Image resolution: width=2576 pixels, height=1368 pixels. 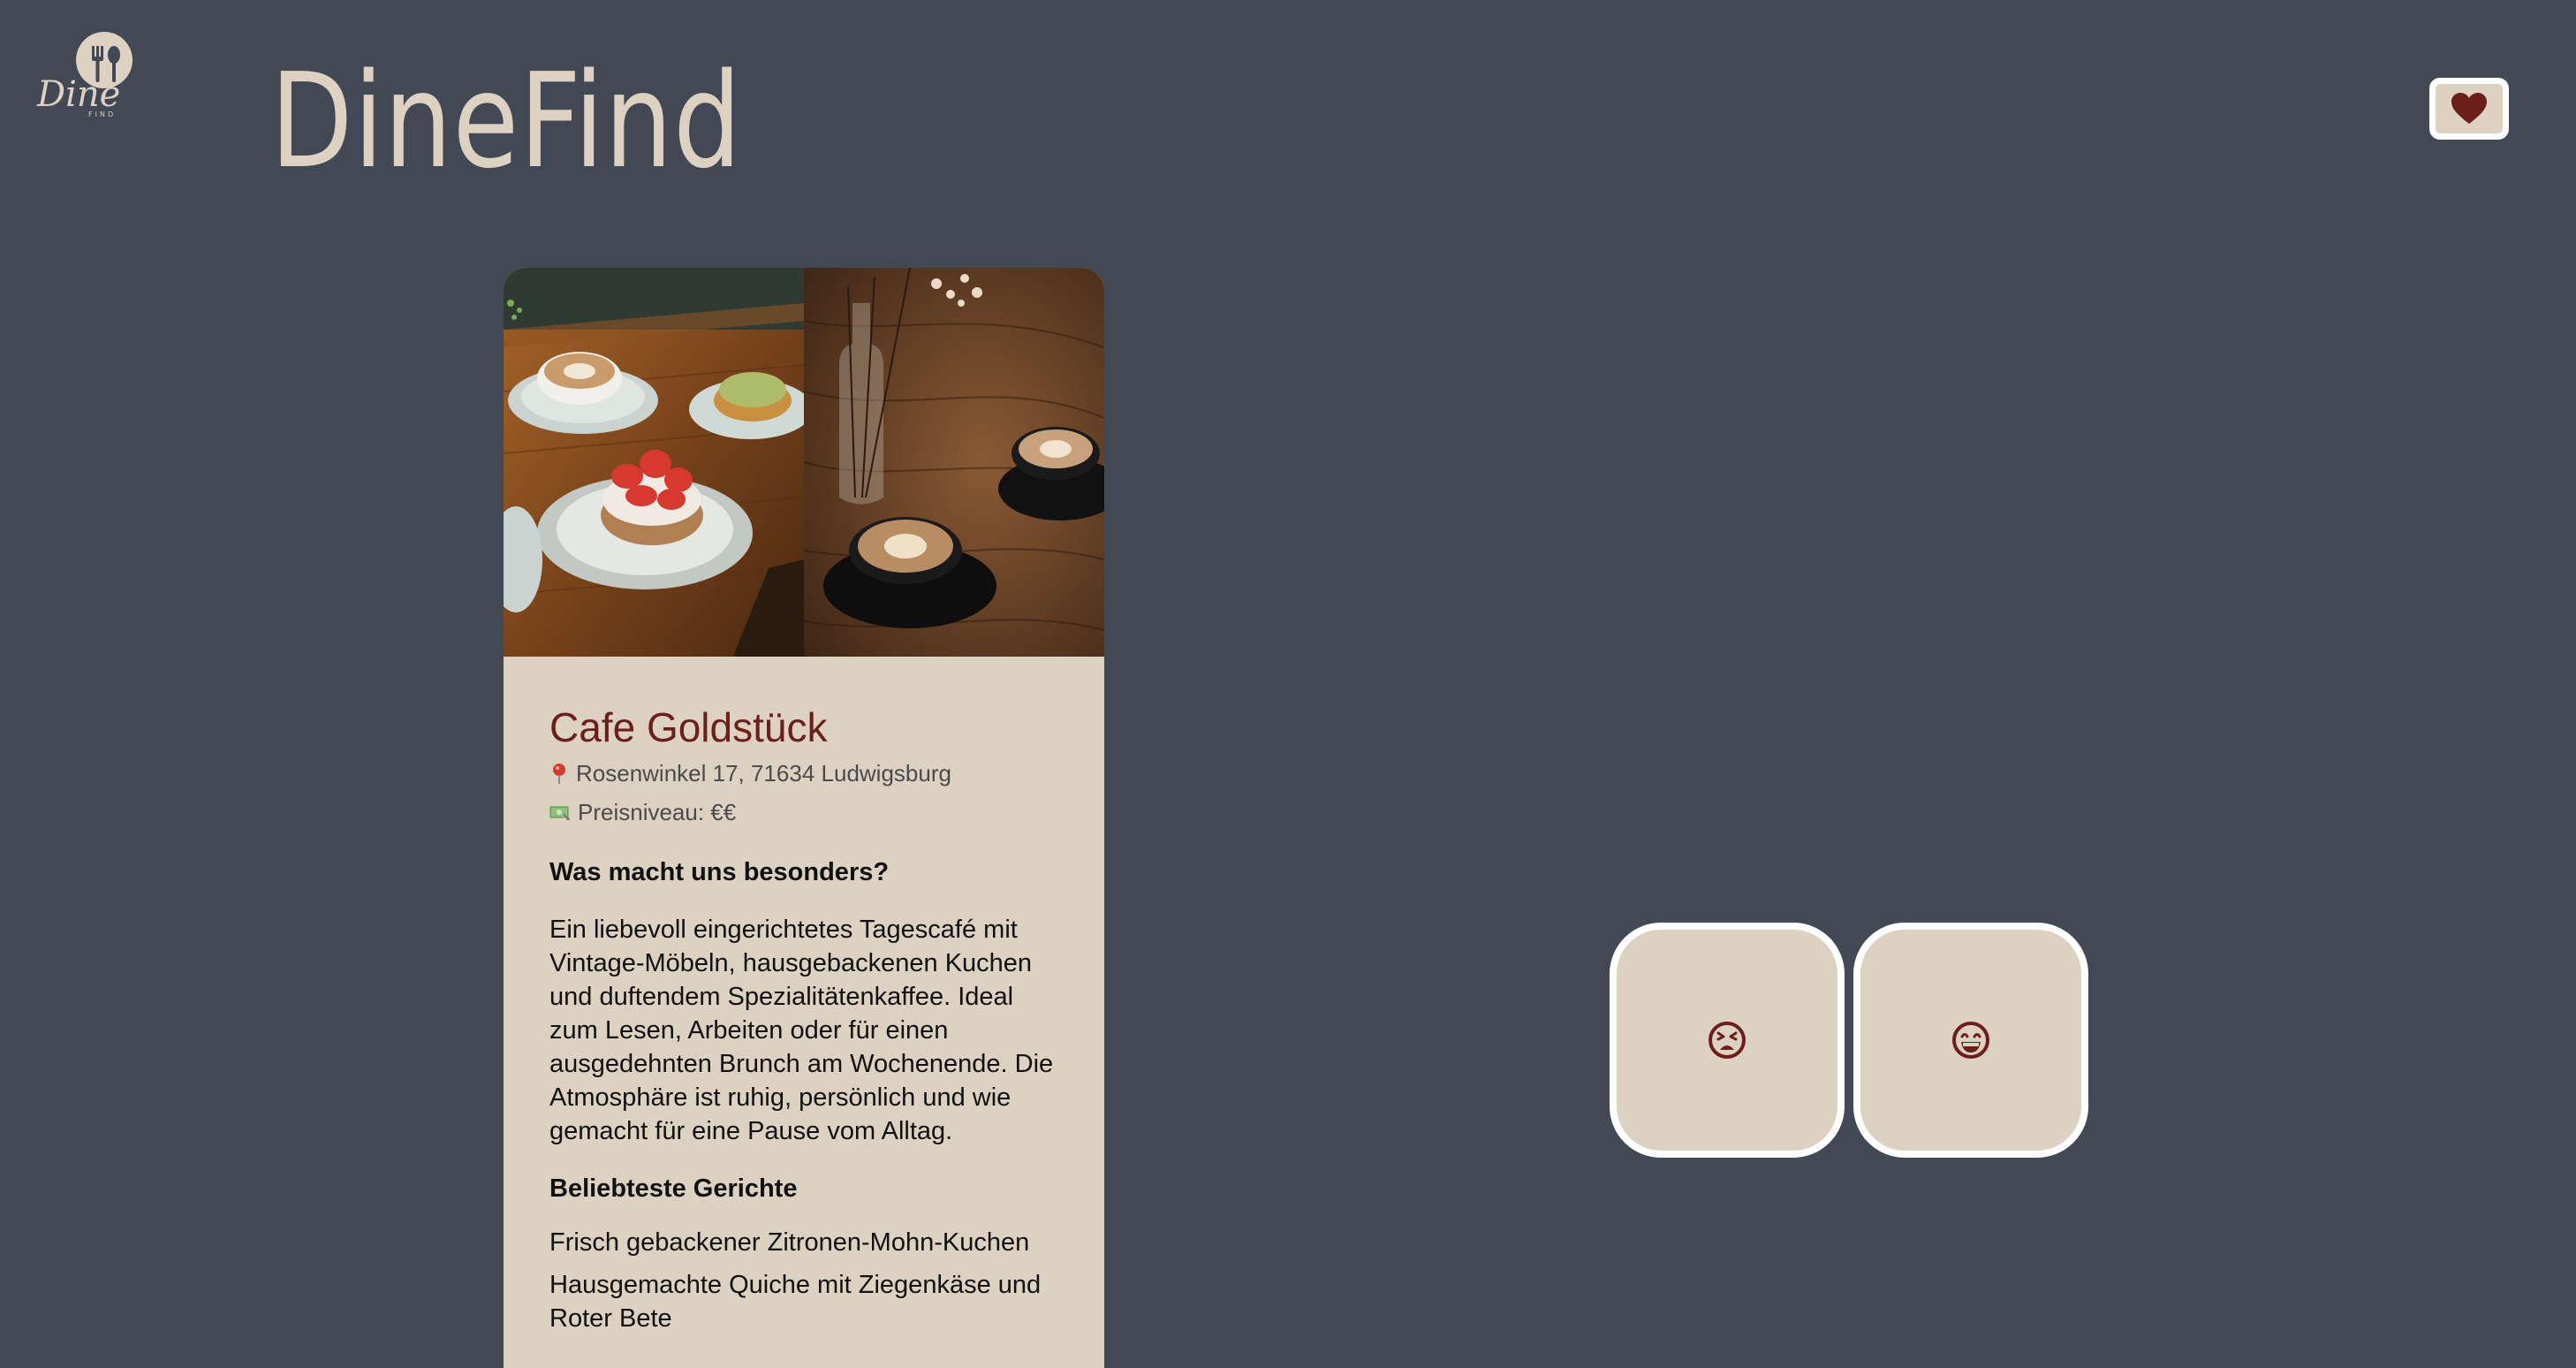 I want to click on heart-icon, so click(x=2469, y=108).